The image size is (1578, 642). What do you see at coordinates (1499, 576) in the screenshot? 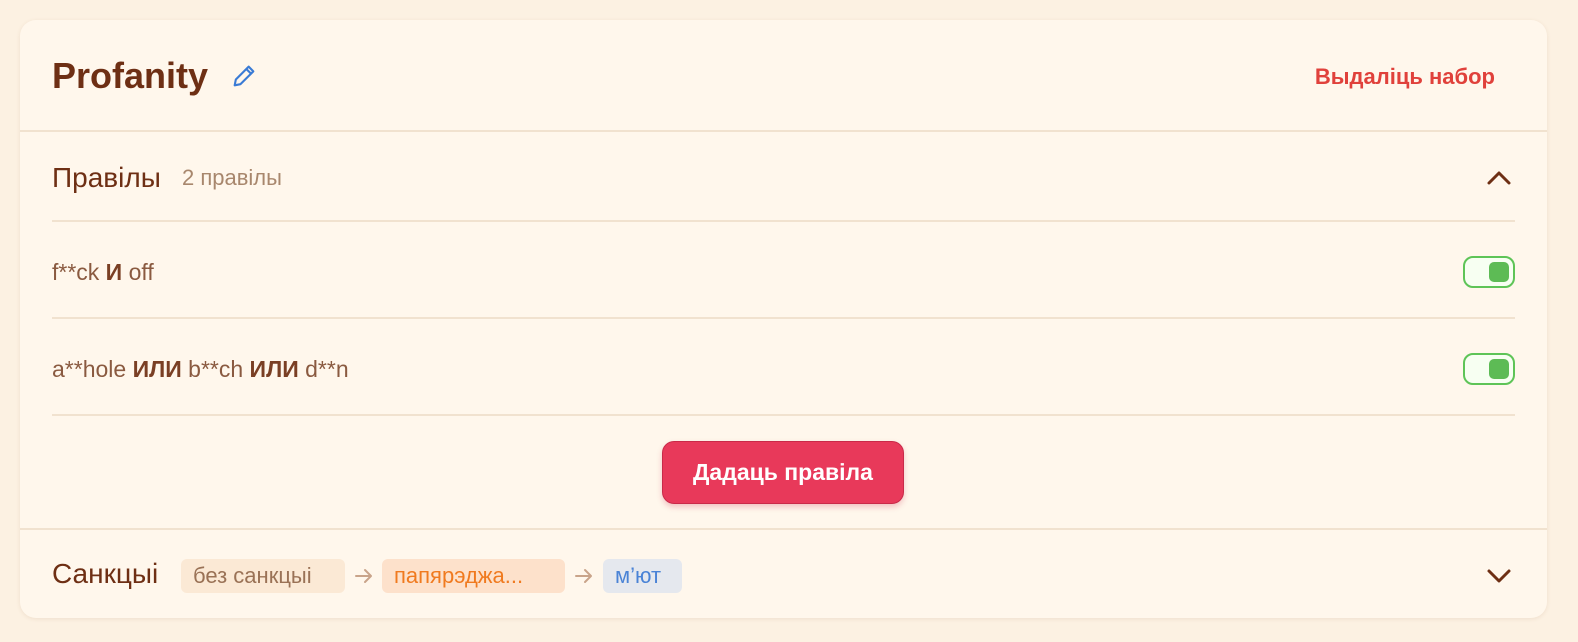
I see `chevron-down-icon` at bounding box center [1499, 576].